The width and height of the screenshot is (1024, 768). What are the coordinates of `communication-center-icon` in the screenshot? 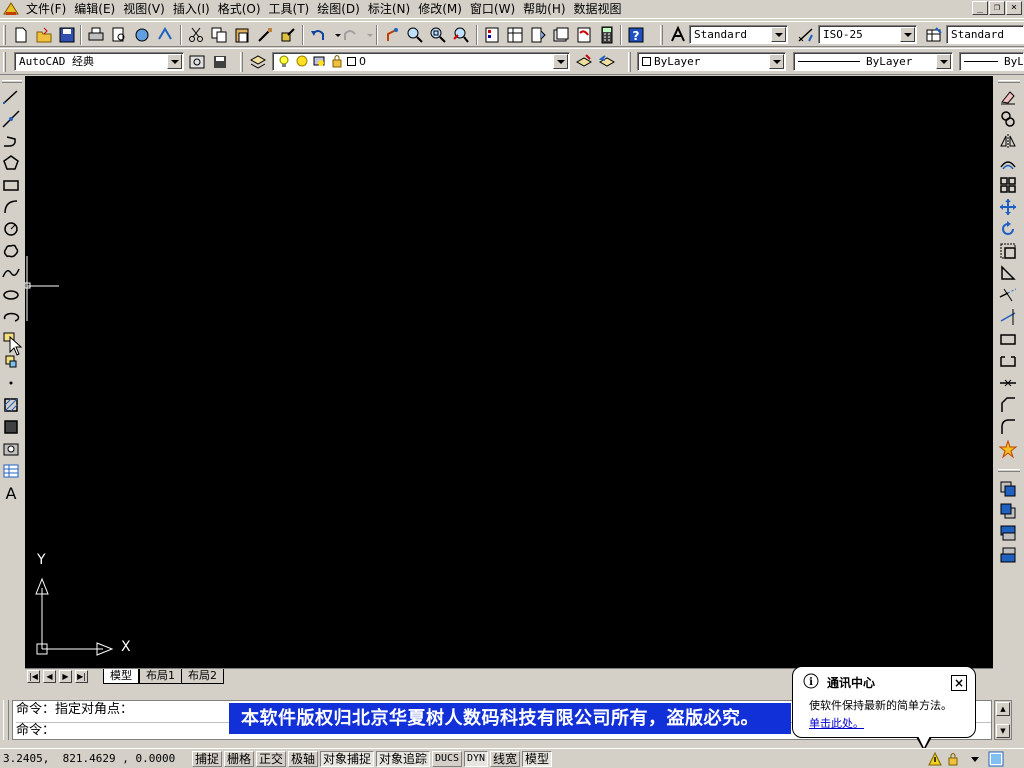 It's located at (935, 759).